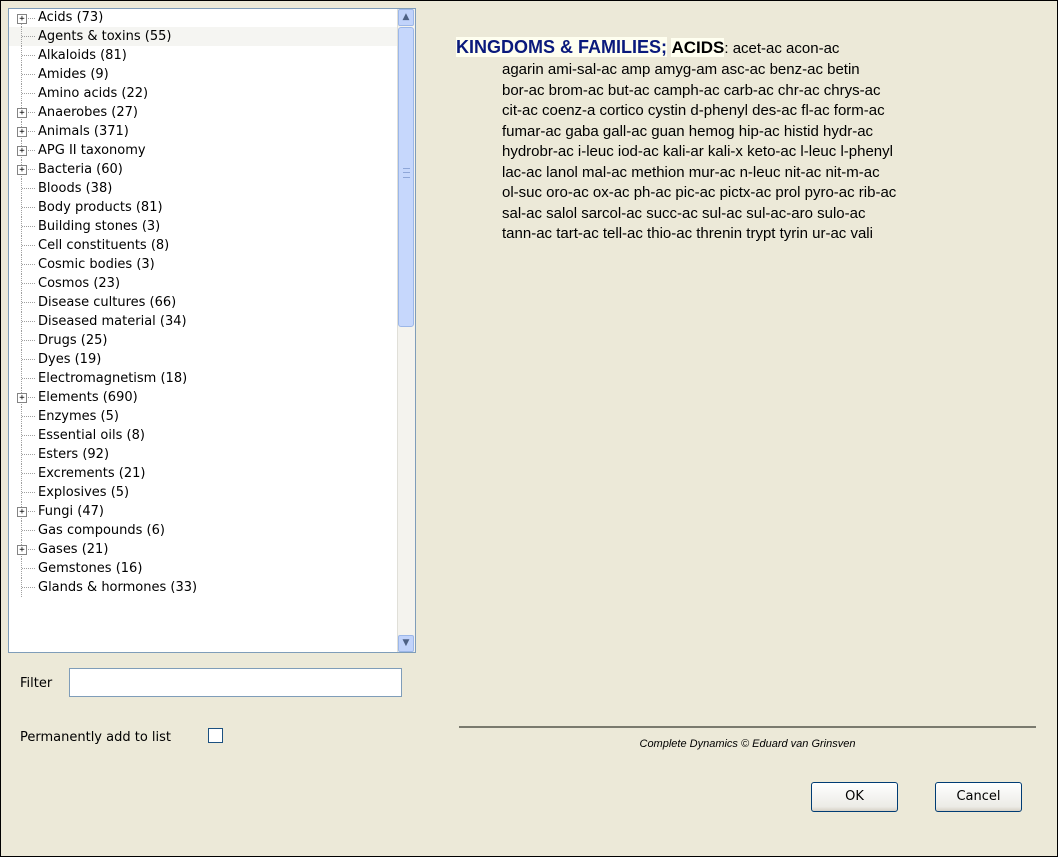 The width and height of the screenshot is (1058, 857). I want to click on tree-item: + Bacteria (60), so click(203, 169).